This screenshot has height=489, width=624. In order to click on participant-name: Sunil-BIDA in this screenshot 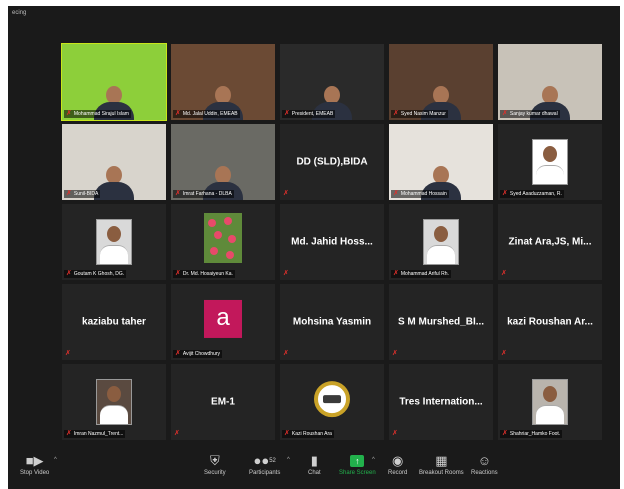, I will do `click(86, 194)`.